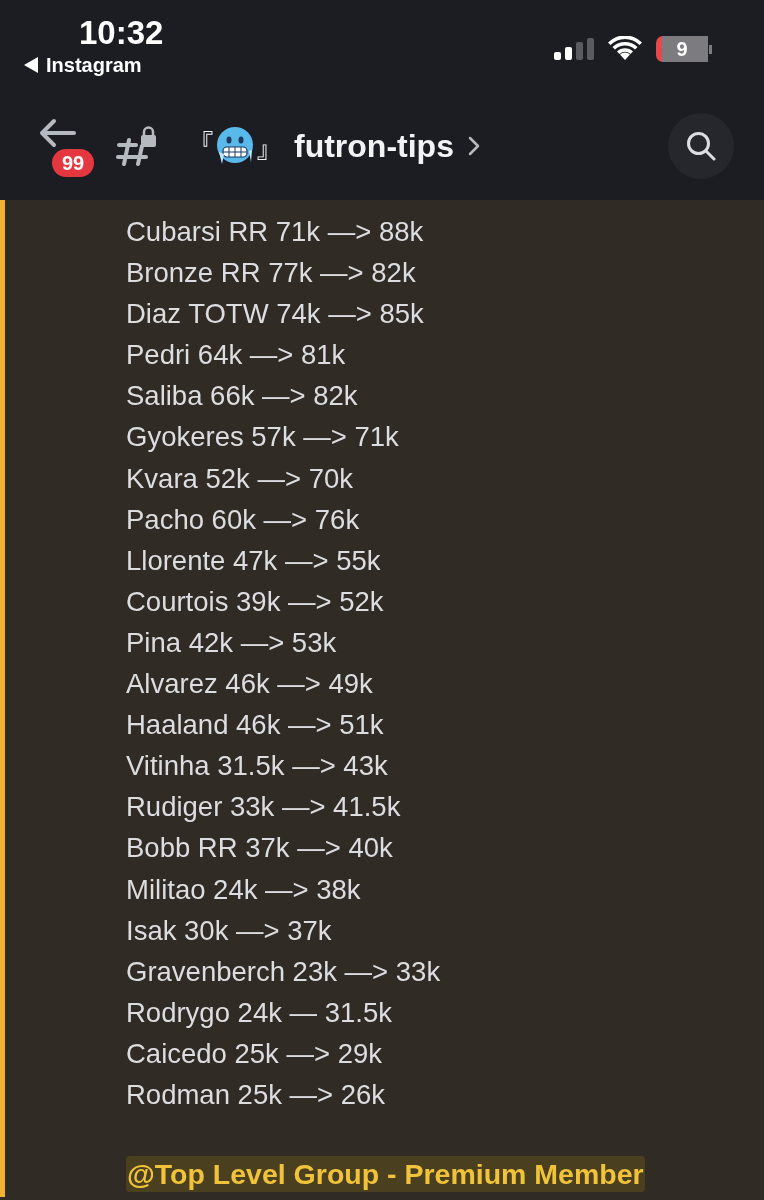 This screenshot has height=1200, width=764. Describe the element at coordinates (262, 437) in the screenshot. I see `message-line: Gyokeres 57k —> 71k` at that location.